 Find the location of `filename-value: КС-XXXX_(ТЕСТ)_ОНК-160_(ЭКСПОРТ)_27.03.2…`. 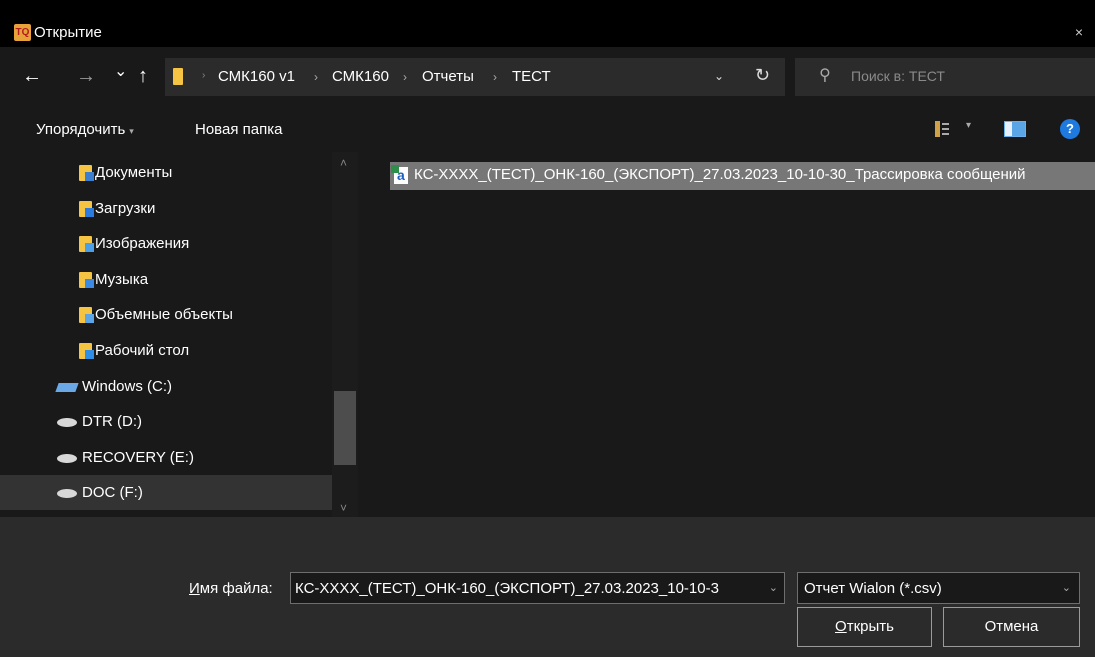

filename-value: КС-XXXX_(ТЕСТ)_ОНК-160_(ЭКСПОРТ)_27.03.2… is located at coordinates (507, 588).